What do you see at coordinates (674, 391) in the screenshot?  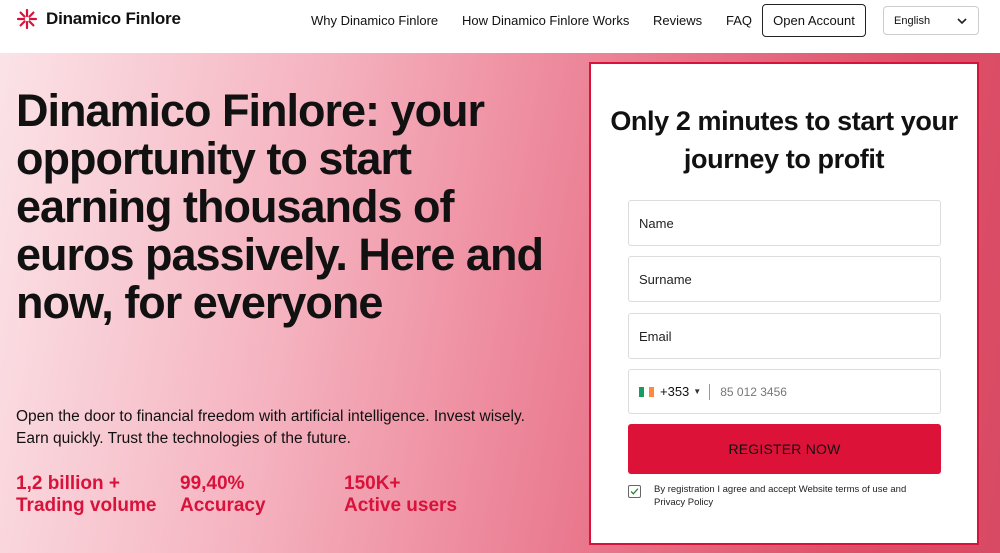 I see `phone-country-code: +353` at bounding box center [674, 391].